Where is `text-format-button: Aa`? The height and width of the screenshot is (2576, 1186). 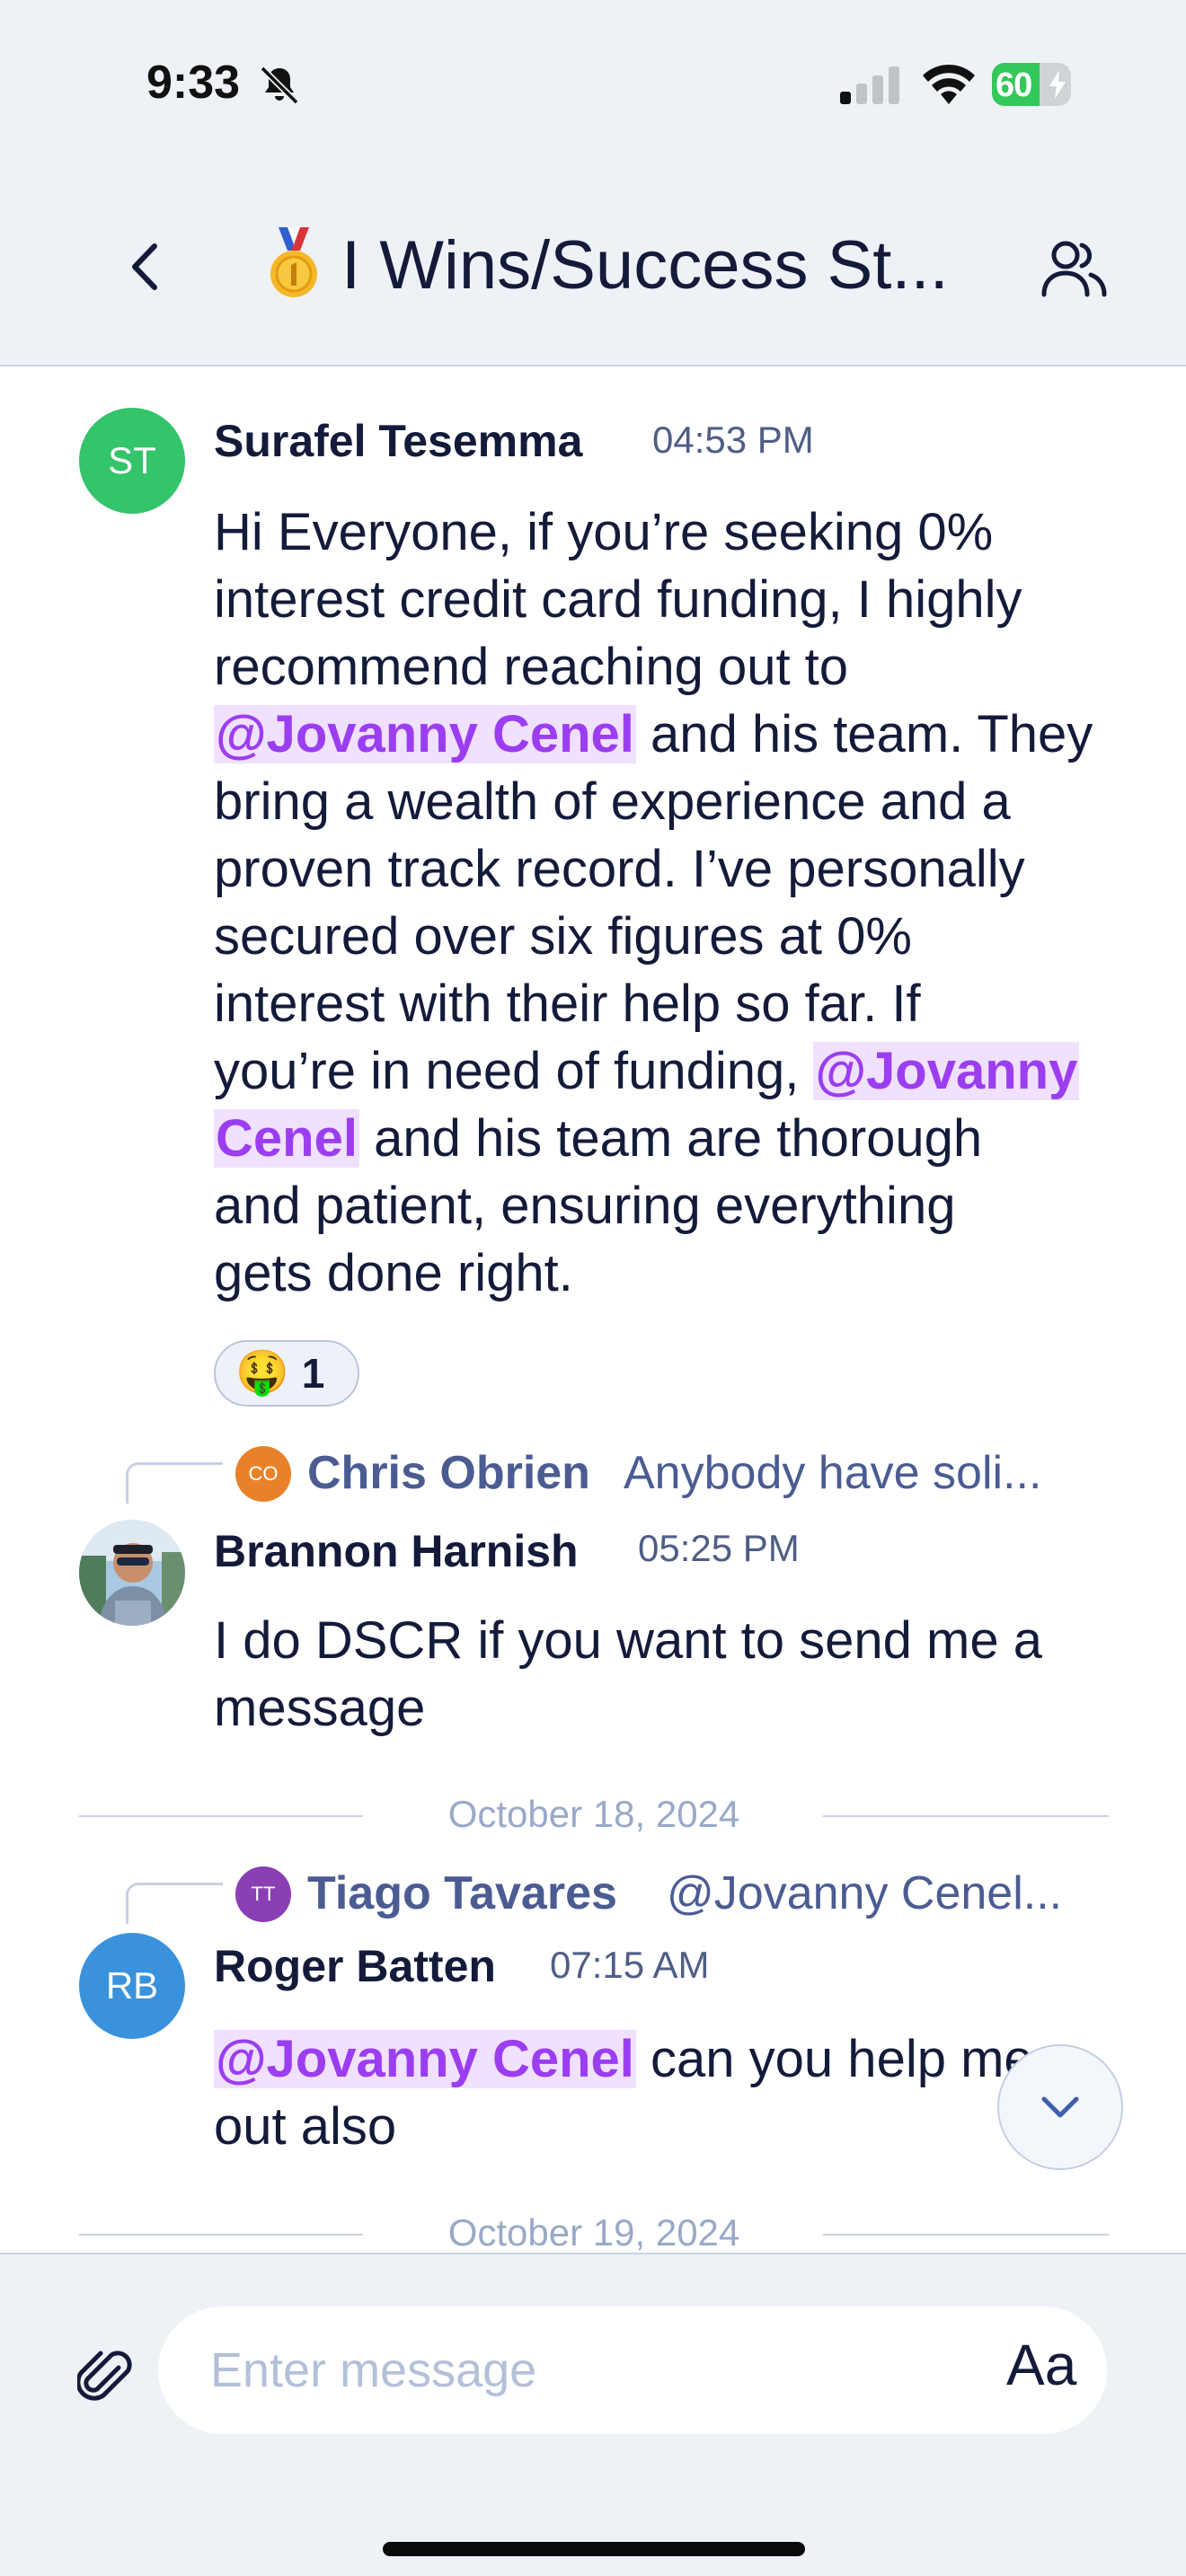
text-format-button: Aa is located at coordinates (1041, 2365).